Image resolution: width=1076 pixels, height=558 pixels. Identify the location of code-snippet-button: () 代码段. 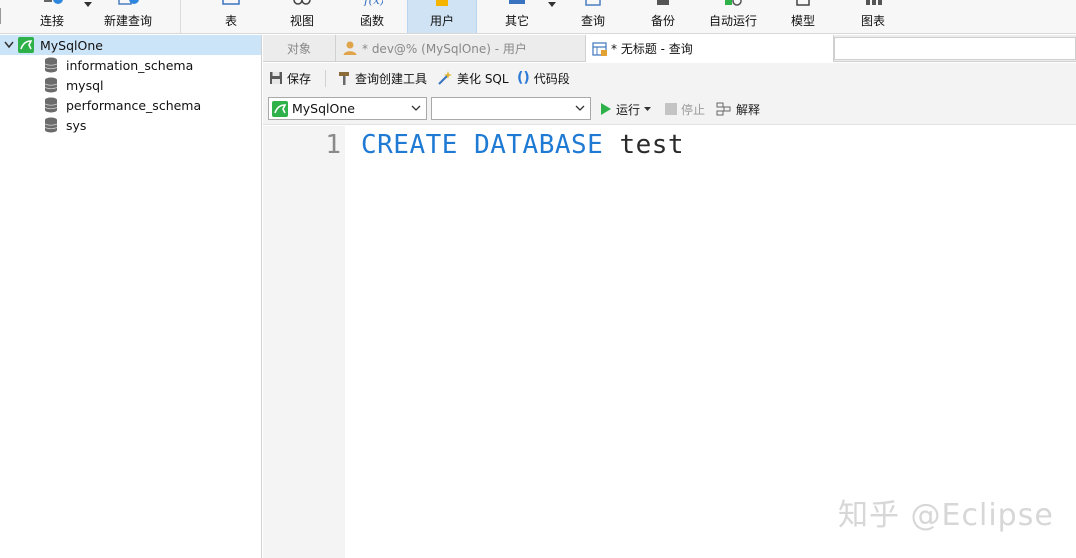
(543, 78).